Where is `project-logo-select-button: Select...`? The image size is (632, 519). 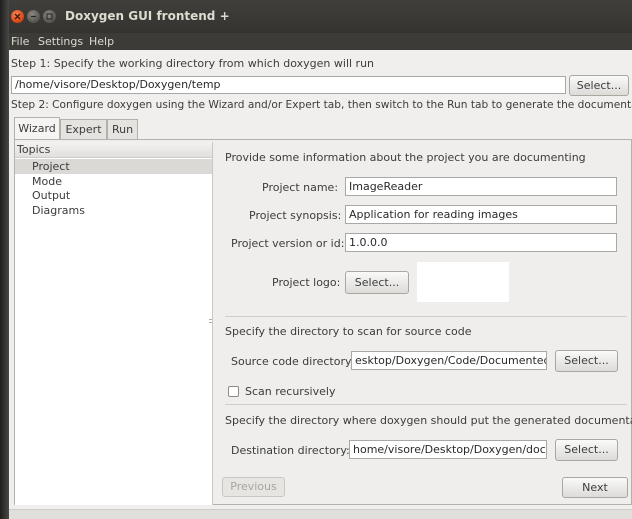
project-logo-select-button: Select... is located at coordinates (377, 282).